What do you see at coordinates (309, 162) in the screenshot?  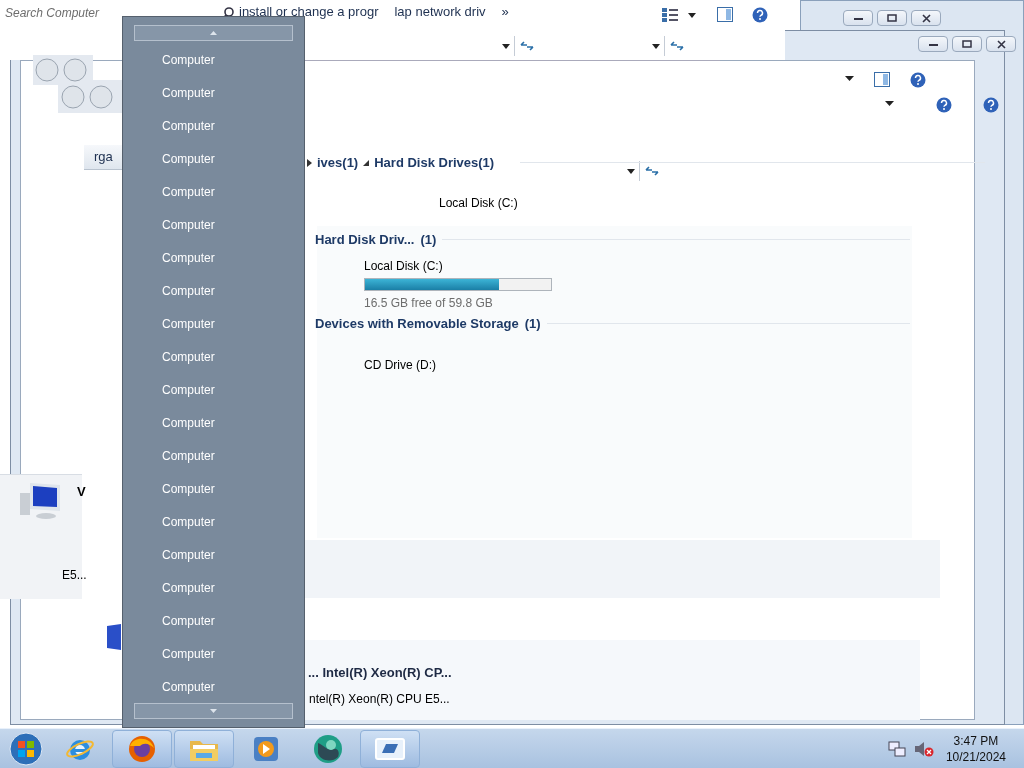 I see `expand-arrow-icon` at bounding box center [309, 162].